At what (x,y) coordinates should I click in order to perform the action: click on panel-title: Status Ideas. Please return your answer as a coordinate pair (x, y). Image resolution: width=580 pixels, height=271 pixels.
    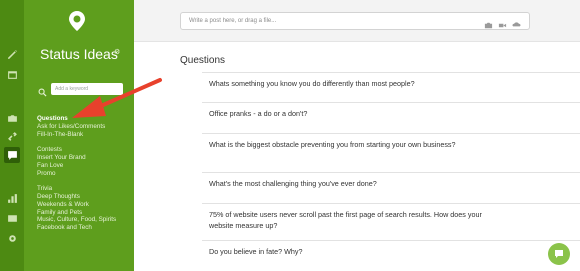
    Looking at the image, I should click on (79, 54).